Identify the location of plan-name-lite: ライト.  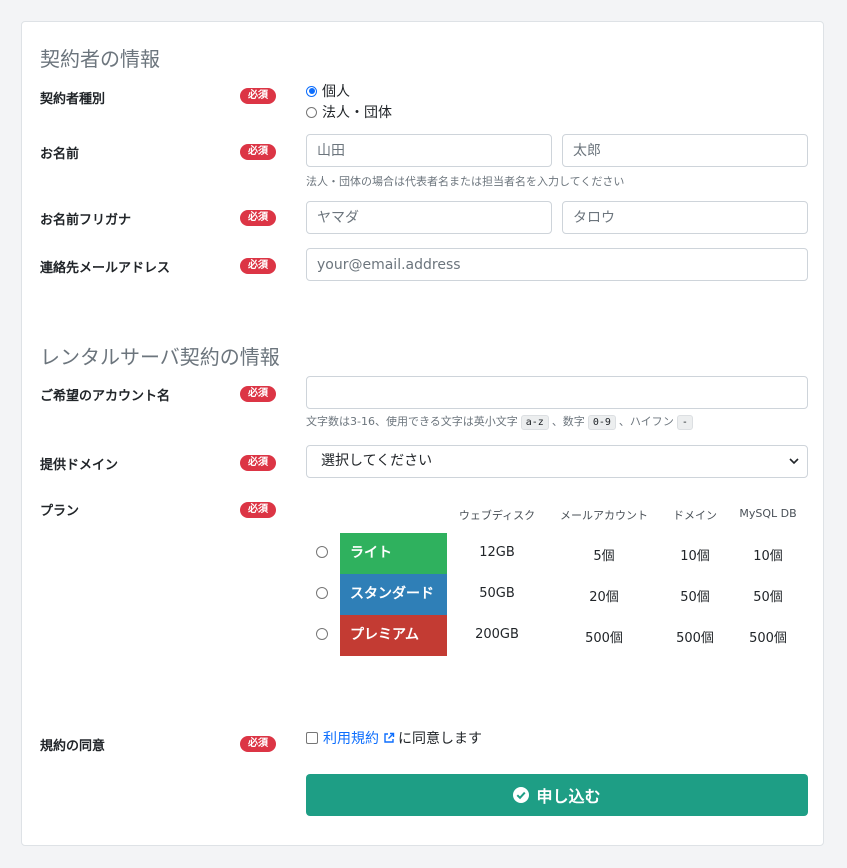
(393, 553).